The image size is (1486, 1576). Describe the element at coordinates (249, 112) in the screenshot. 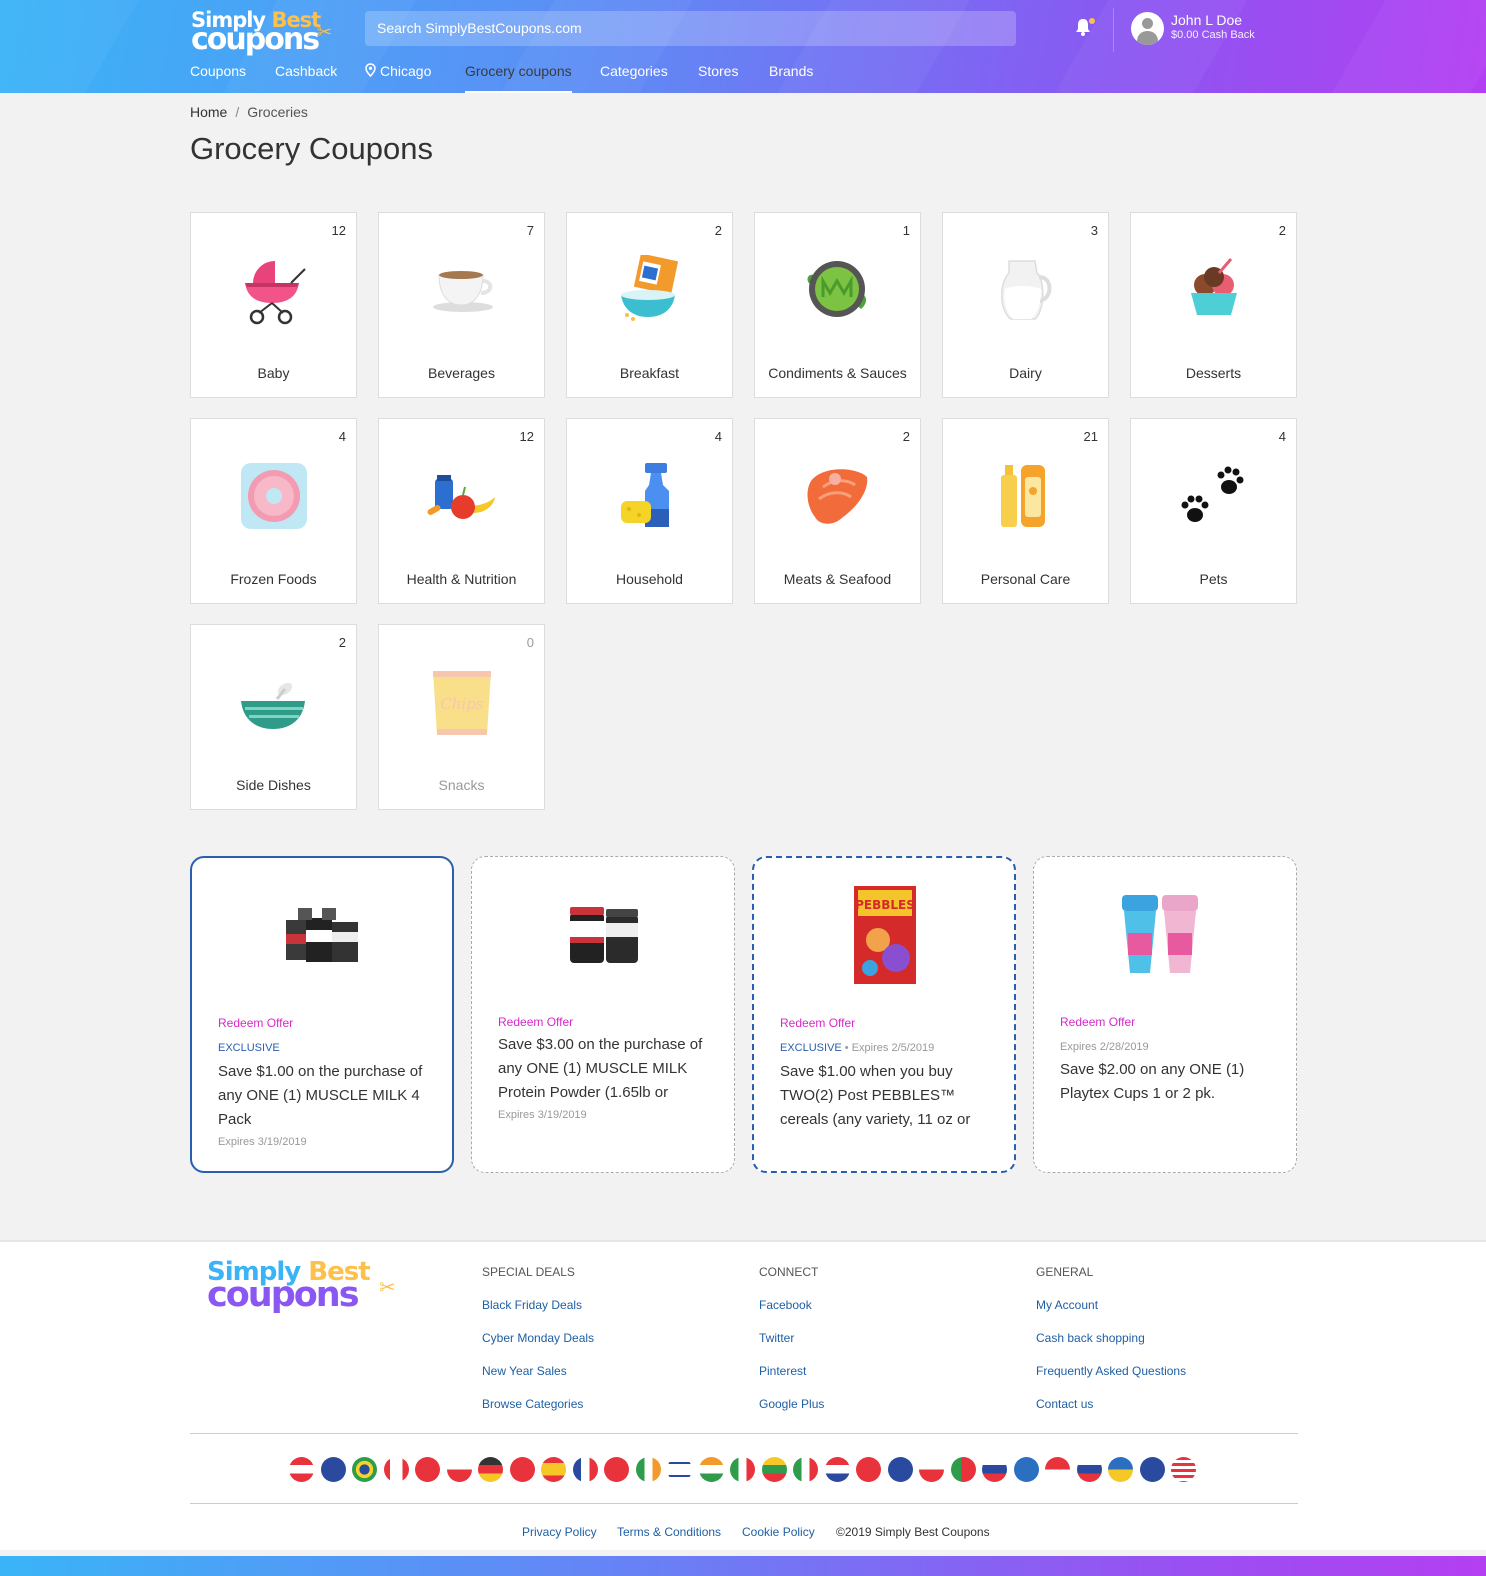

I see `breadcrumb: Home / Groceries` at that location.